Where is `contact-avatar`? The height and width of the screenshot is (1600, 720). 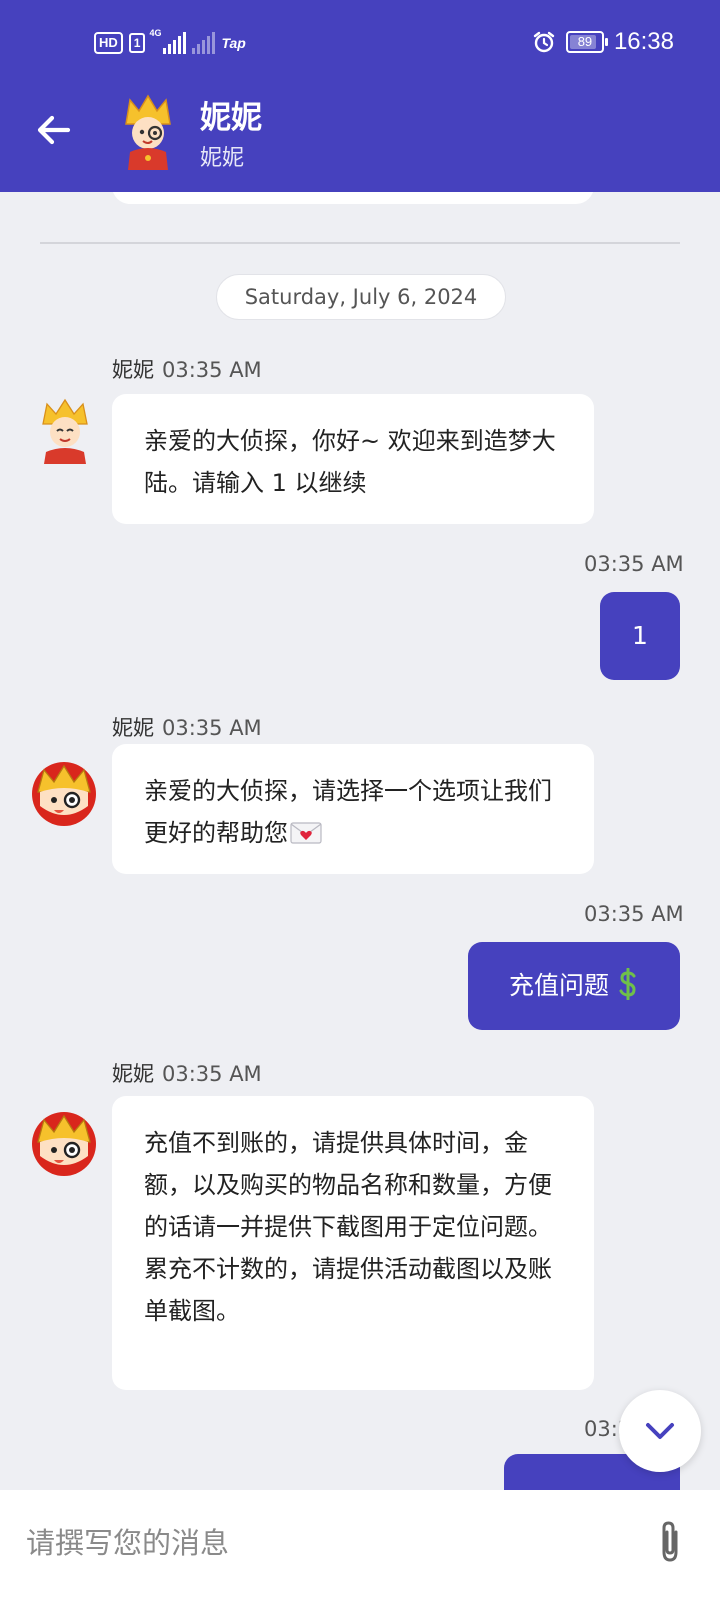 contact-avatar is located at coordinates (148, 132).